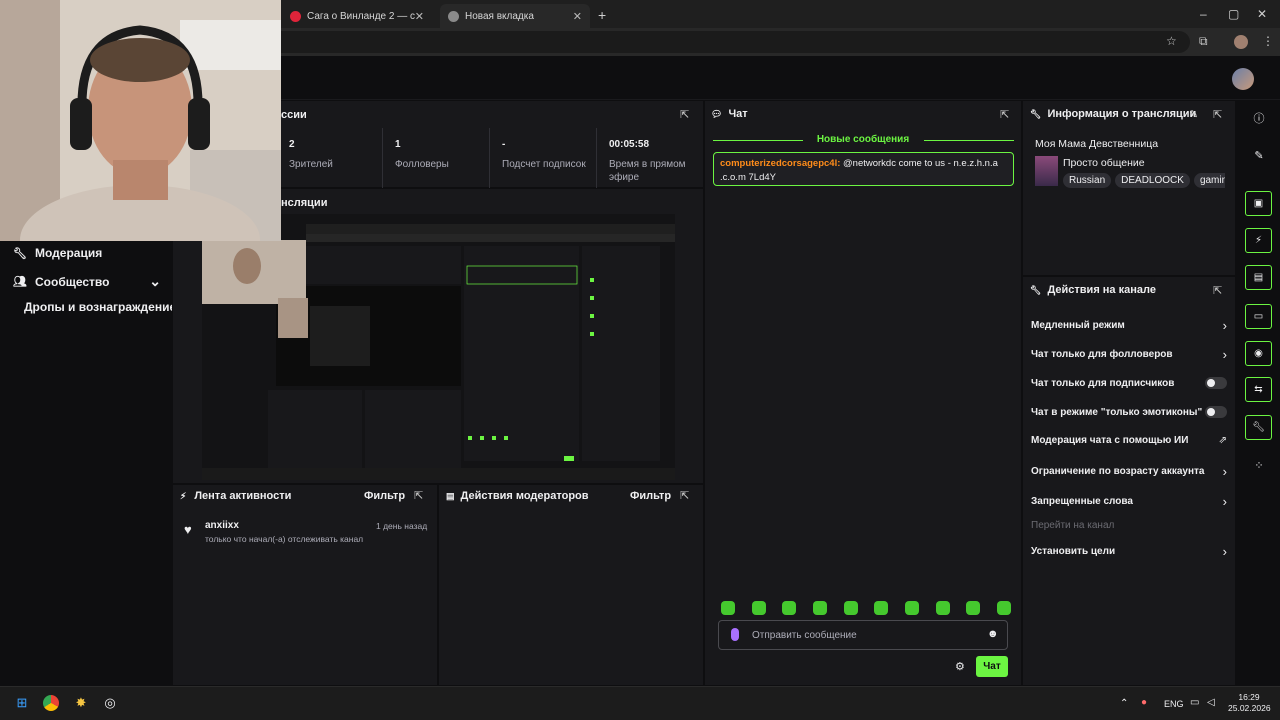  I want to click on stat-subscriptions: - Подсчет подписок, so click(544, 155).